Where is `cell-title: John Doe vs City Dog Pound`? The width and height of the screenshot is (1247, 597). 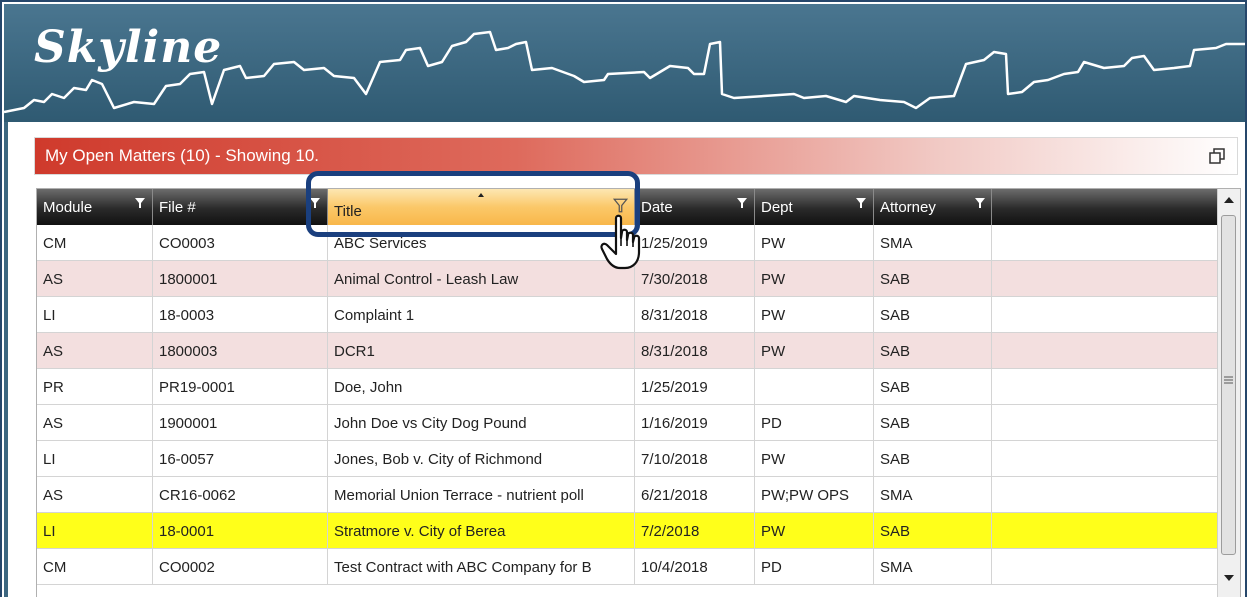
cell-title: John Doe vs City Dog Pound is located at coordinates (481, 423).